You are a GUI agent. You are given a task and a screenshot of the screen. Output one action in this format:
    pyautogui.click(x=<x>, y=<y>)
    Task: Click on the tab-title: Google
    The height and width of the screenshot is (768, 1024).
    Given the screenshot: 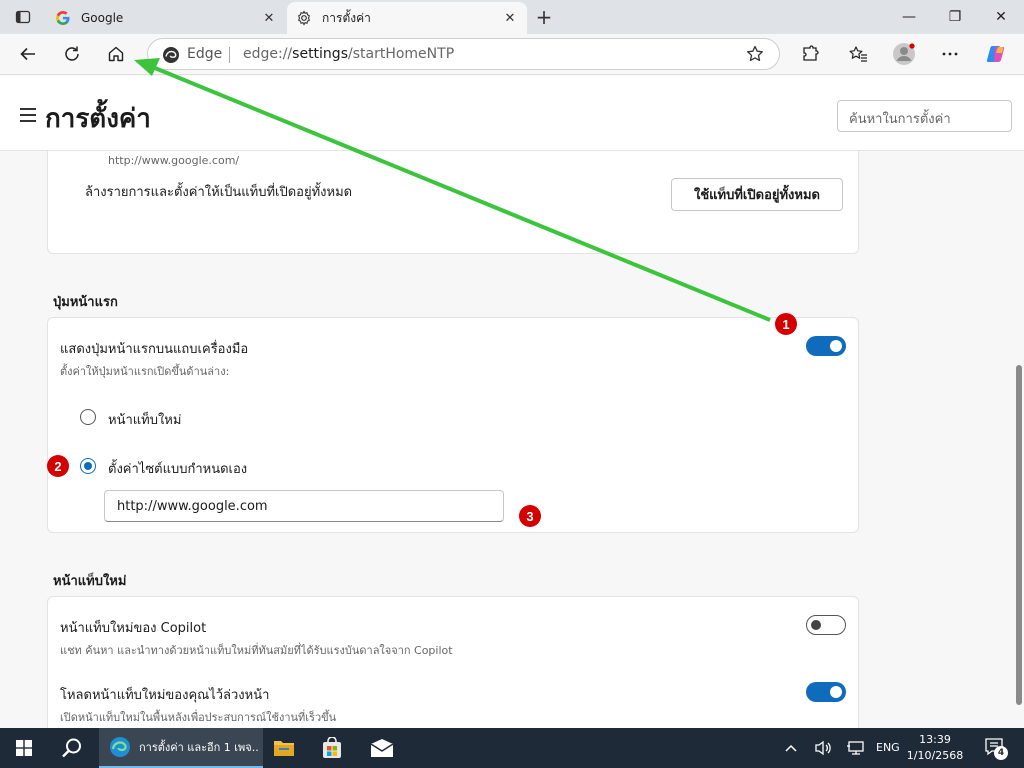 What is the action you would take?
    pyautogui.click(x=102, y=18)
    